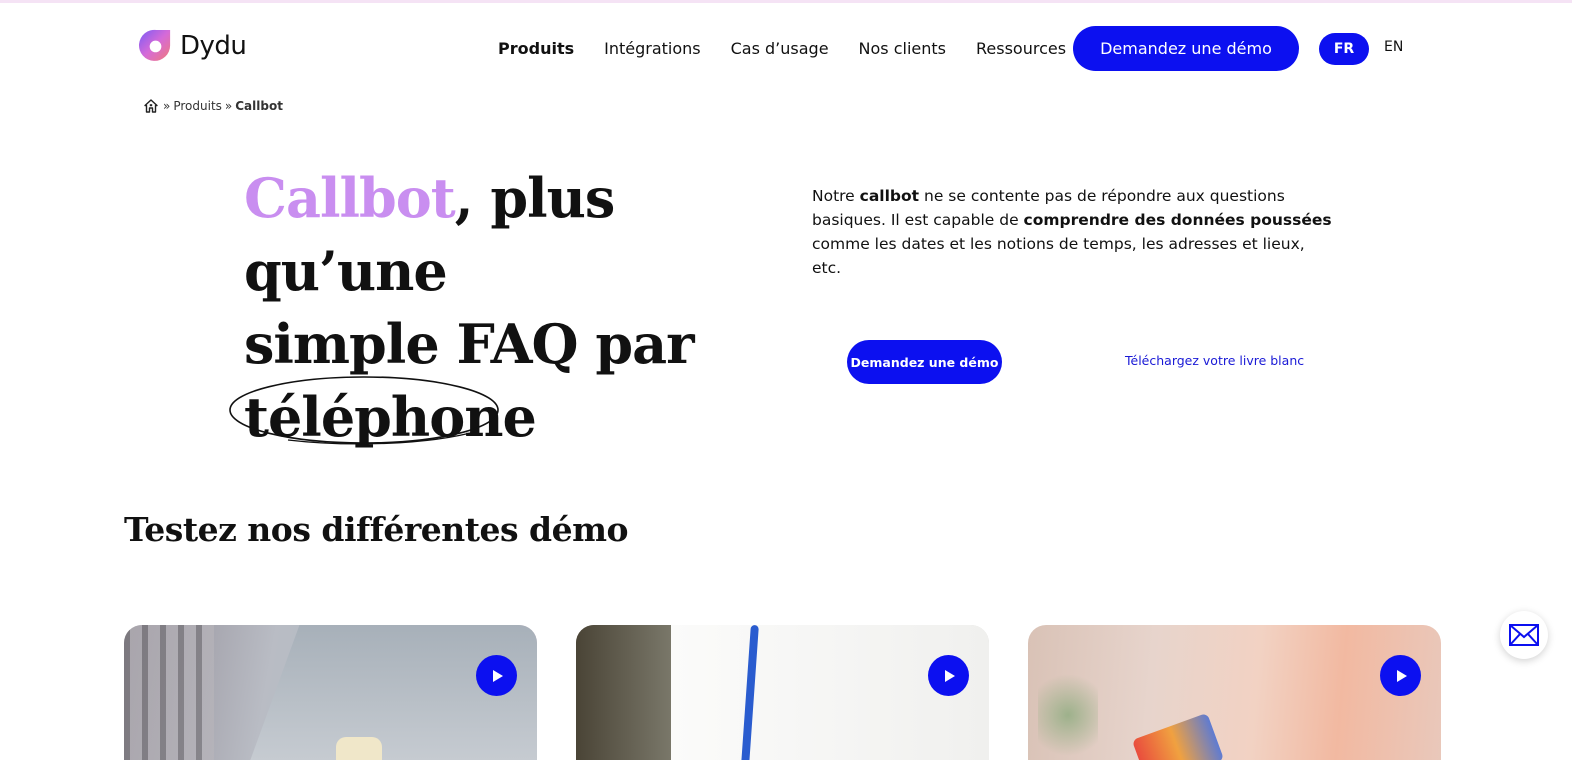  Describe the element at coordinates (197, 106) in the screenshot. I see `breadcrumb-produits: Produits` at that location.